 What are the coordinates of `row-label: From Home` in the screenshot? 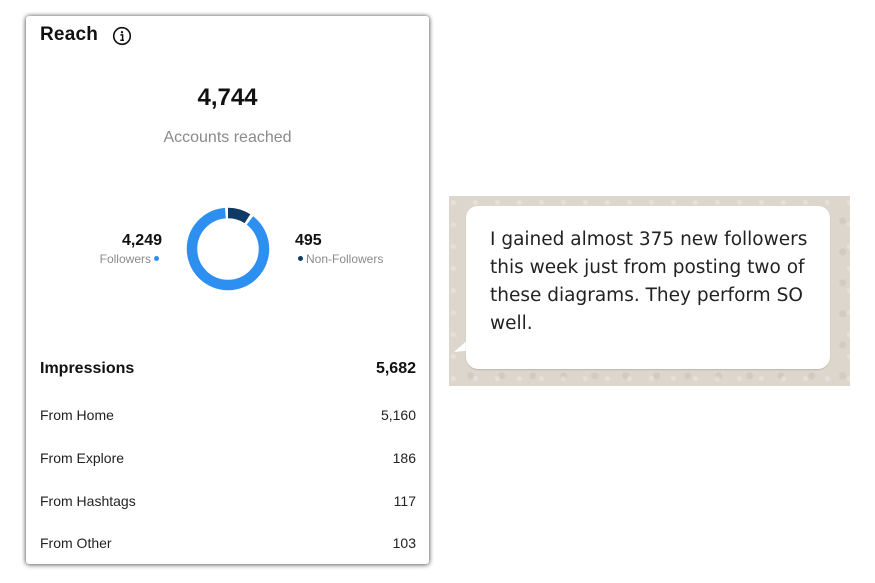 It's located at (77, 415).